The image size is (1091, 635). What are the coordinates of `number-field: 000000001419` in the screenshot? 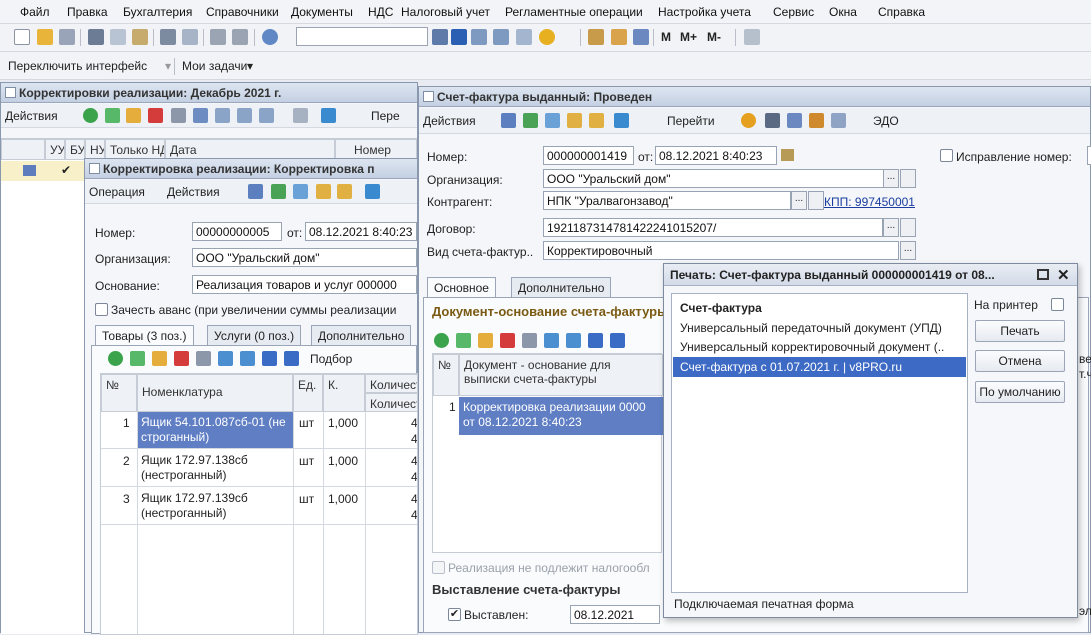 It's located at (588, 155).